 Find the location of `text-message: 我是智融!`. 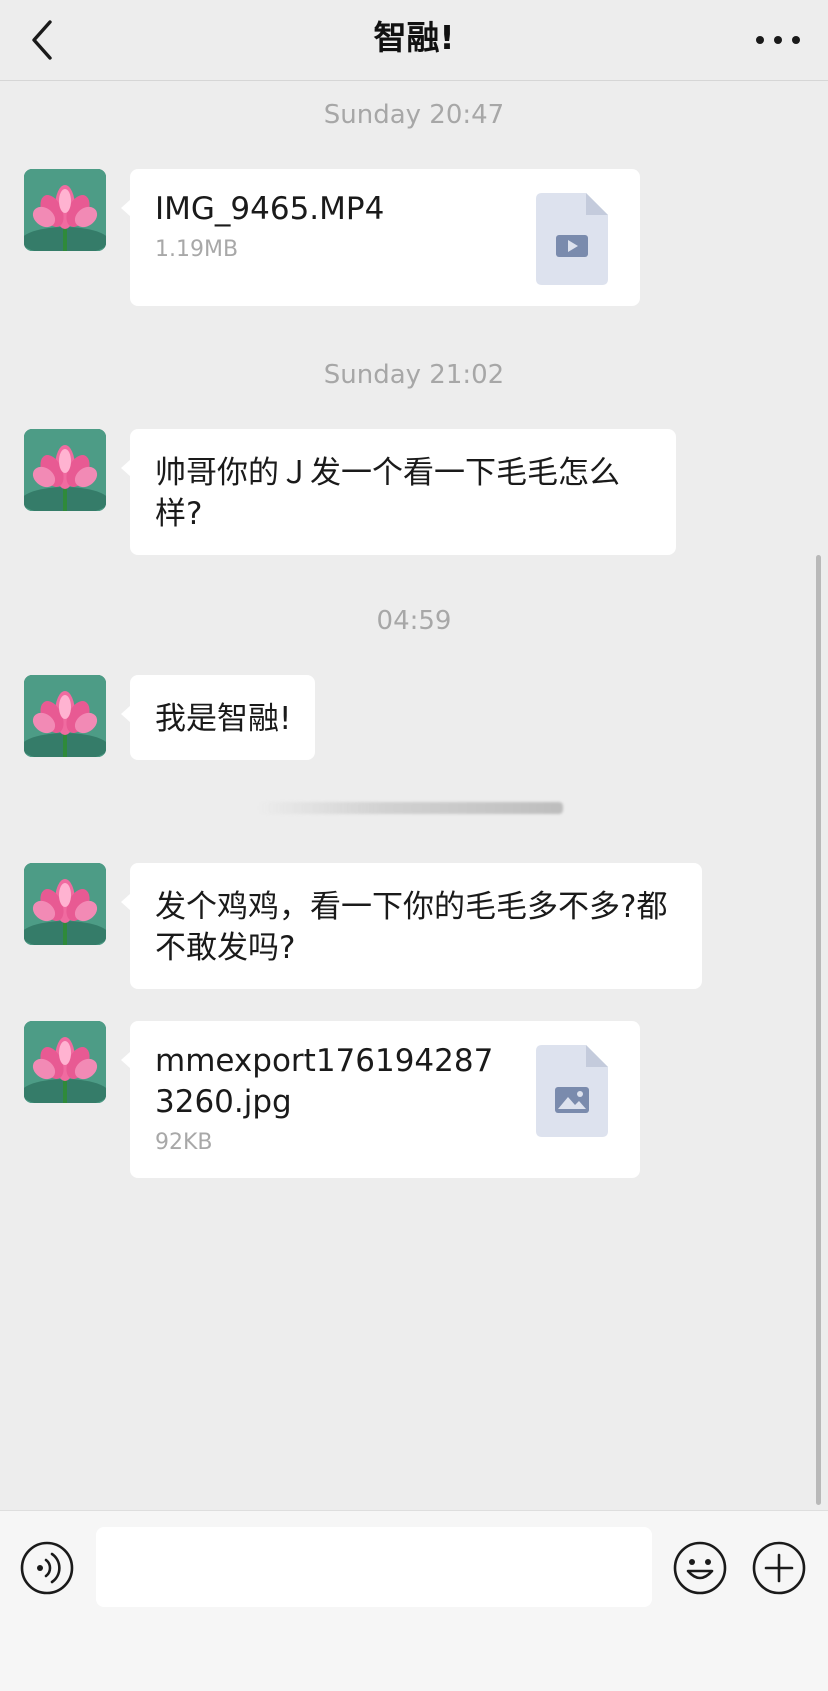

text-message: 我是智融! is located at coordinates (218, 717).